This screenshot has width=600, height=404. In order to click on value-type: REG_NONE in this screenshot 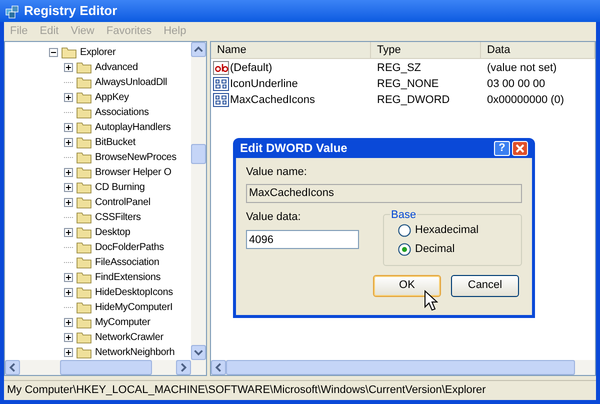, I will do `click(408, 84)`.